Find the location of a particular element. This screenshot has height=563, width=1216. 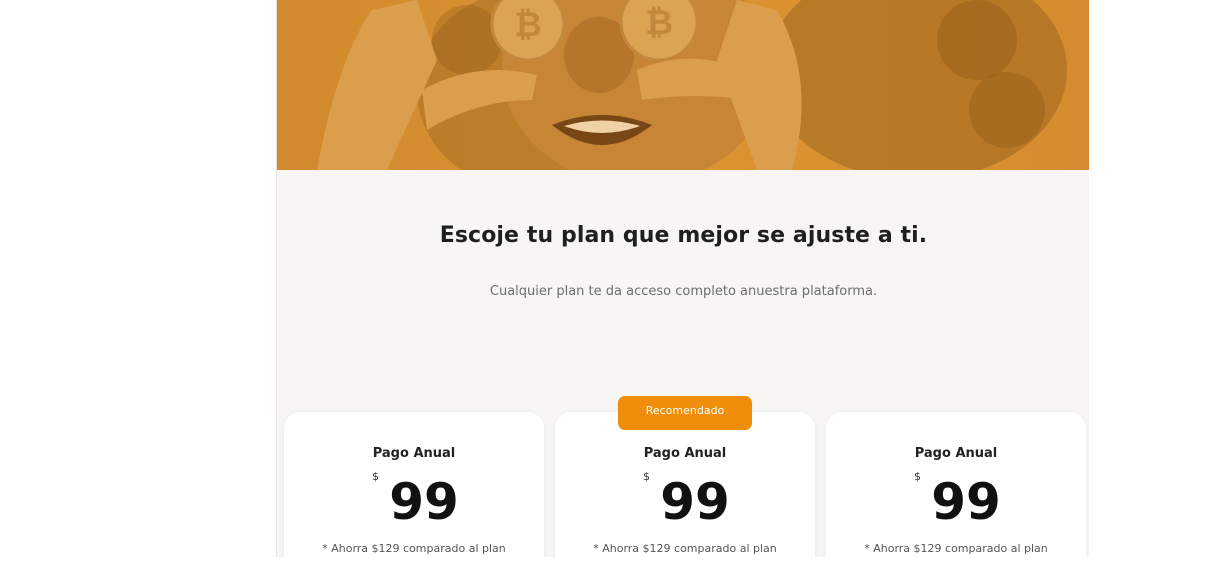

recommended-badge: Recomendado is located at coordinates (685, 413).